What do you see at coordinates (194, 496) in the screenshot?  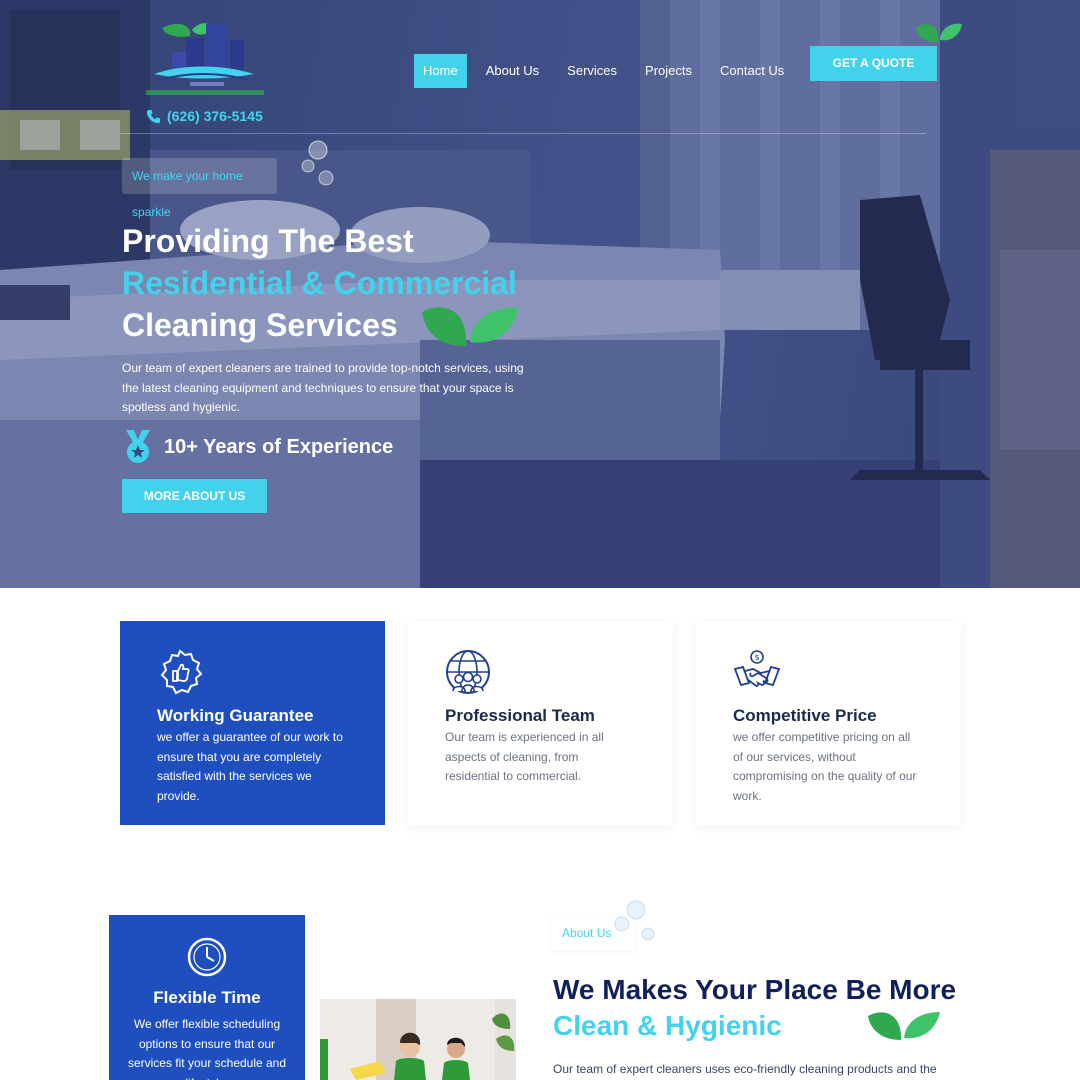 I see `more-about-us-button: MORE ABOUT US` at bounding box center [194, 496].